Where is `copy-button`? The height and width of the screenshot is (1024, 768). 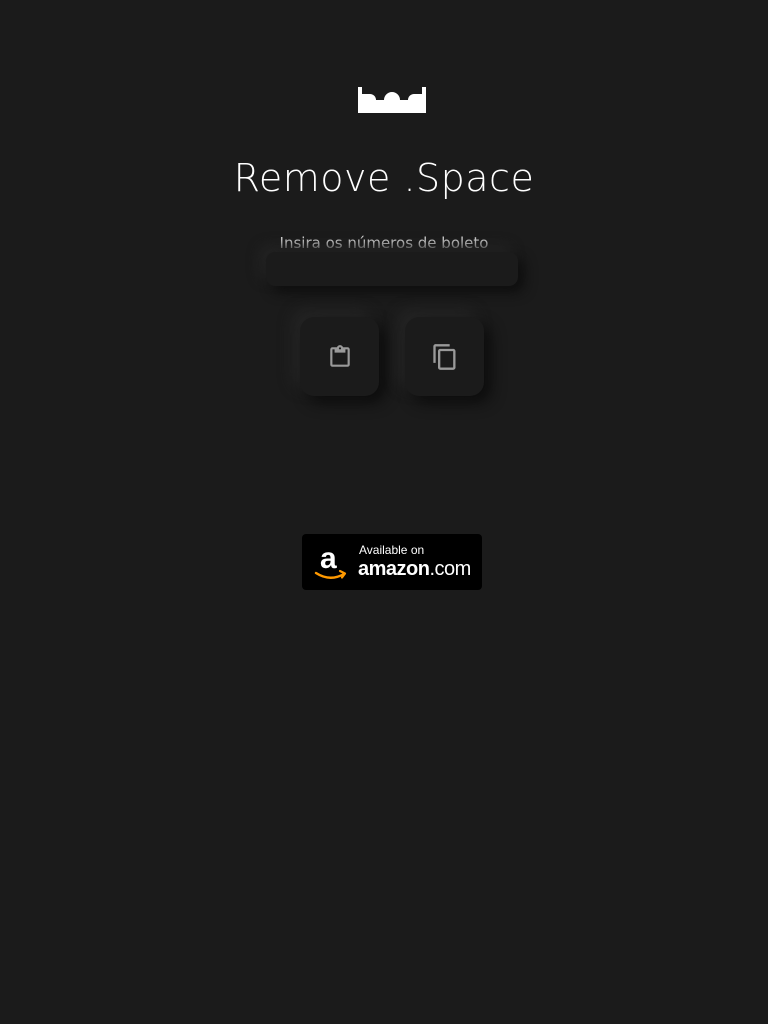 copy-button is located at coordinates (444, 356).